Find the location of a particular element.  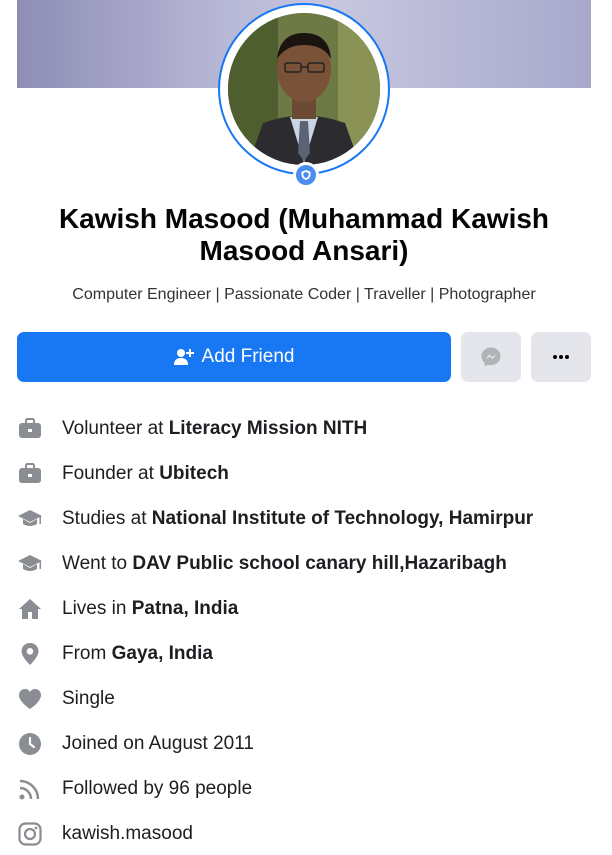

more-dots-icon is located at coordinates (561, 357).